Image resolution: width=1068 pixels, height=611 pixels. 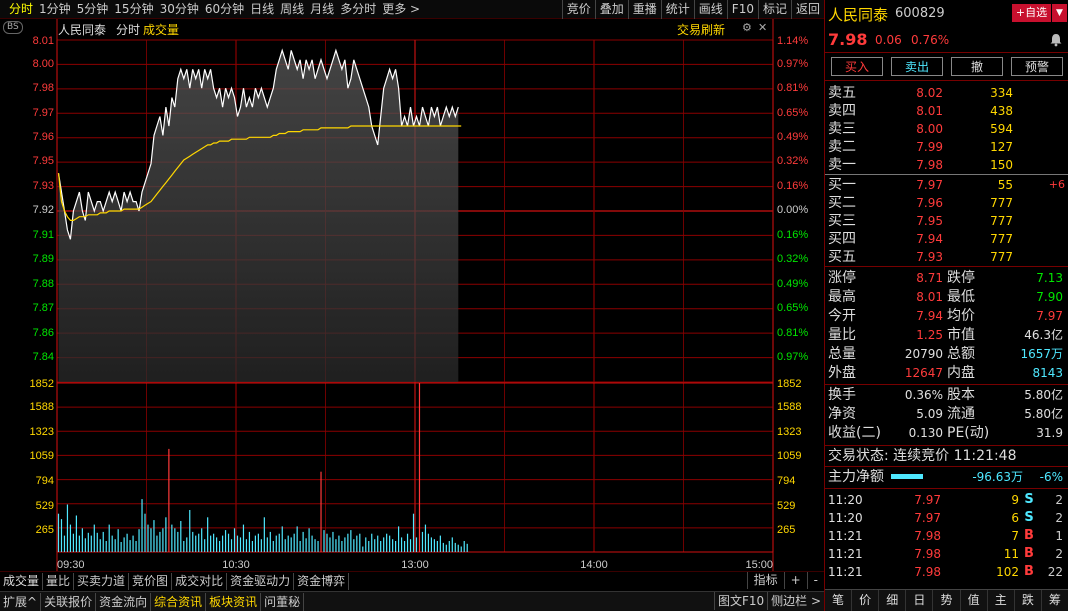 I want to click on stat-value: 12647, so click(x=923, y=373).